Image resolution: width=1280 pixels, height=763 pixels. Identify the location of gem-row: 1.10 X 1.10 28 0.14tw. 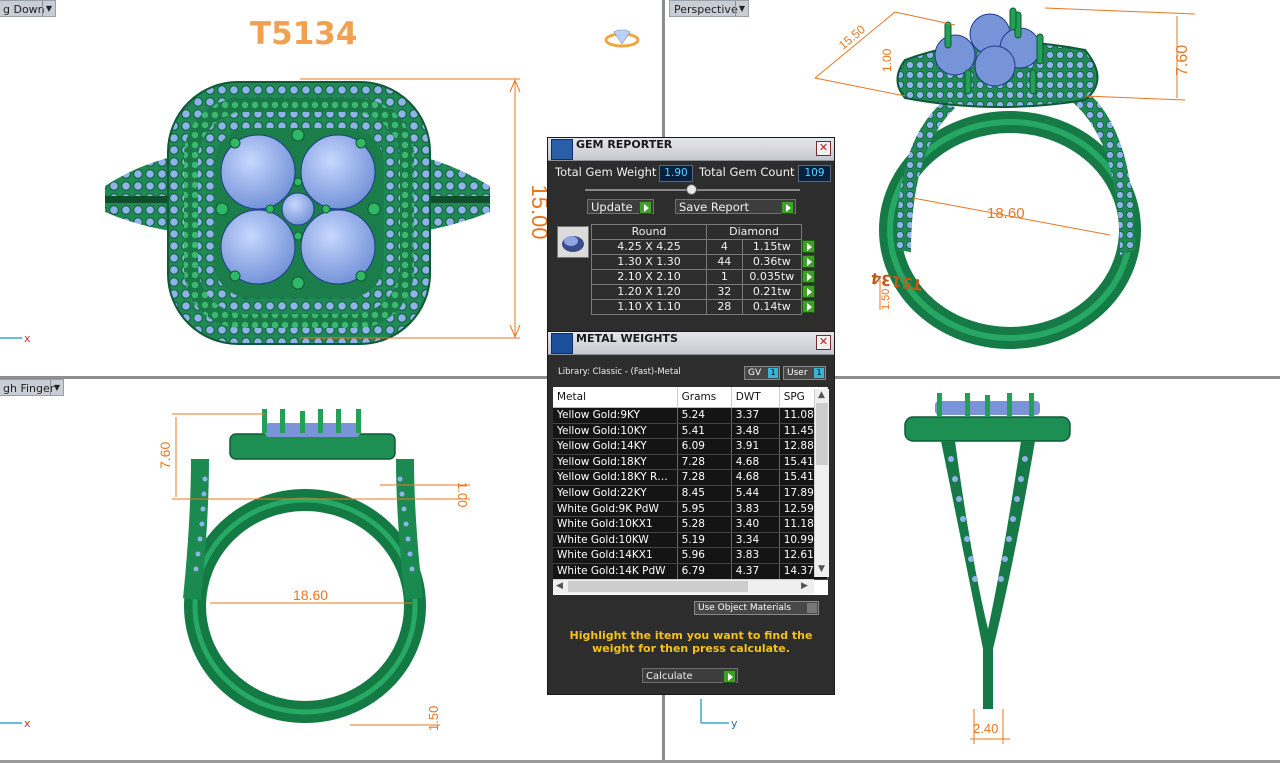
(706, 307).